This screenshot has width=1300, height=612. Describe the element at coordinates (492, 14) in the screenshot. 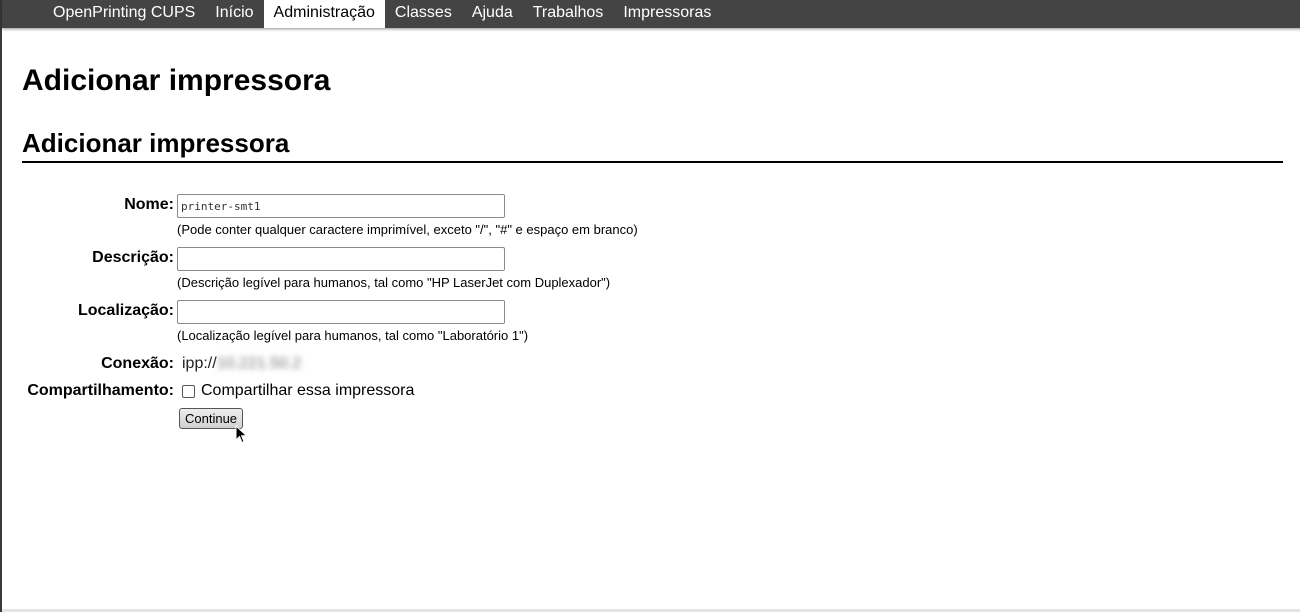

I see `nav-ajuda: Ajuda` at that location.